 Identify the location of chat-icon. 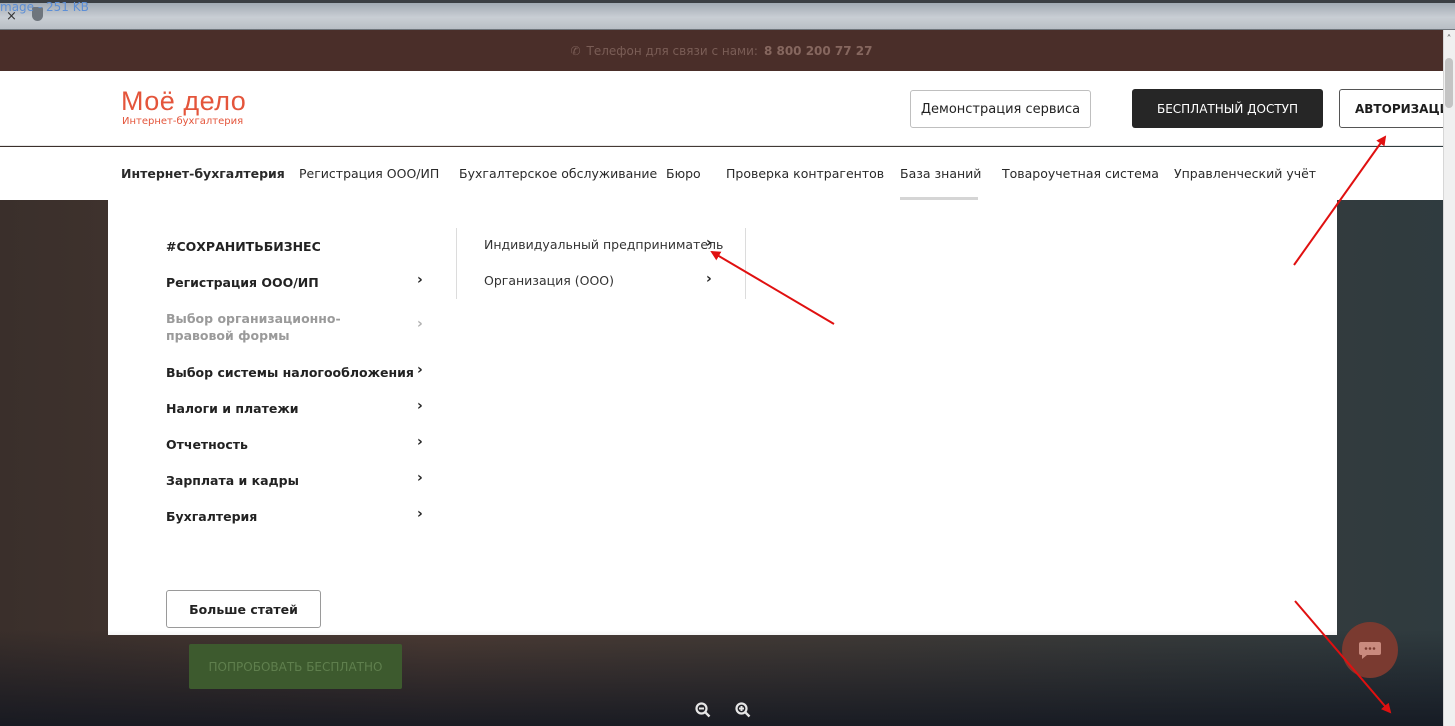
(1370, 650).